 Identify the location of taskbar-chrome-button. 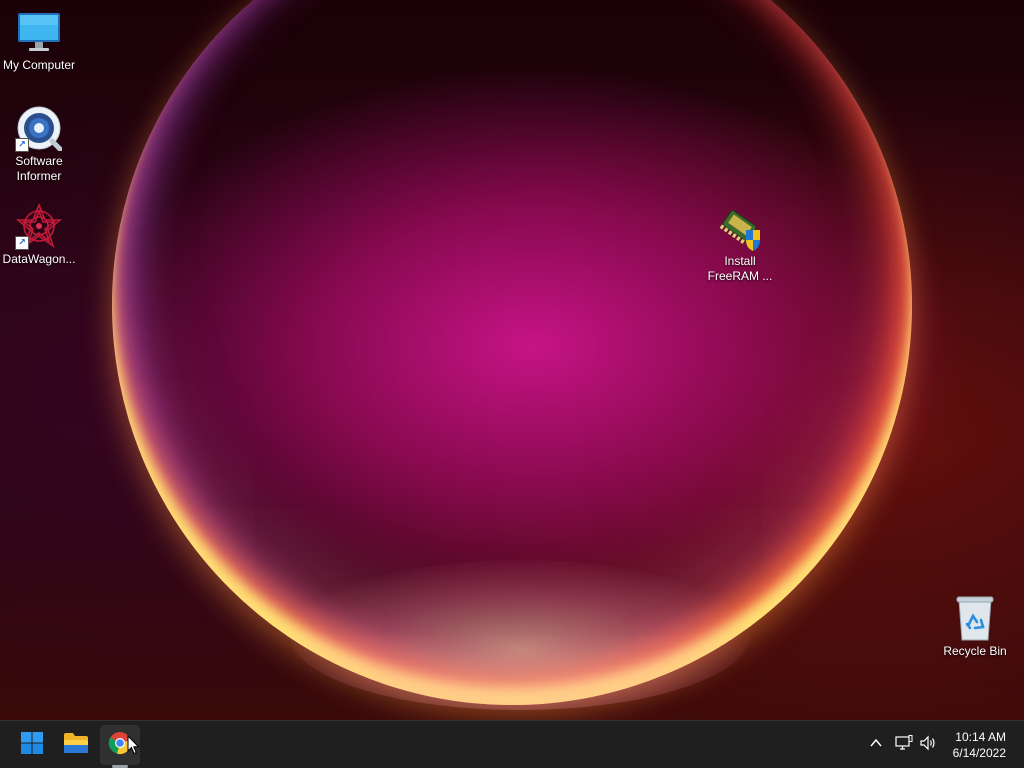
(120, 745).